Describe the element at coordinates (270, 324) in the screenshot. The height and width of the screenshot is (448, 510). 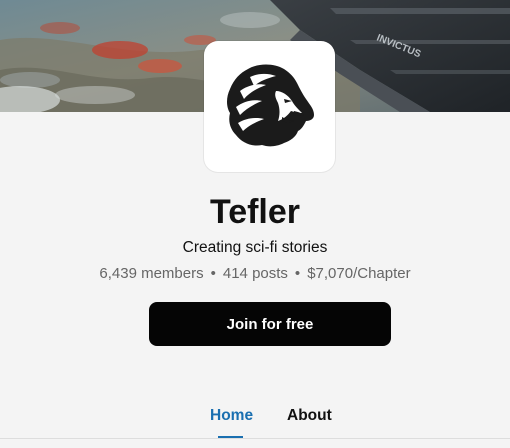
I see `join-for-free-button: Join for free` at that location.